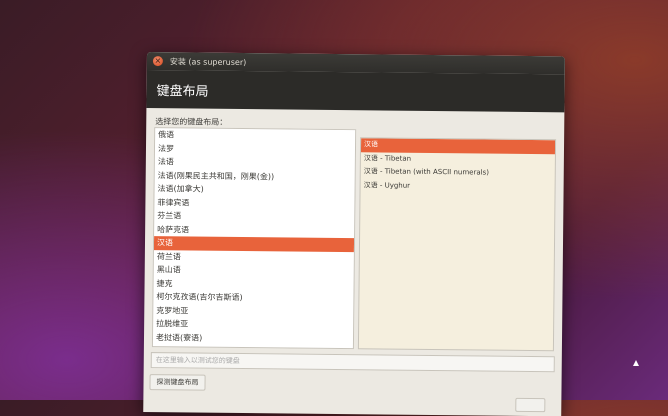 The width and height of the screenshot is (668, 416). What do you see at coordinates (253, 339) in the screenshot?
I see `layout-list-item: 老挝语(寮语)` at bounding box center [253, 339].